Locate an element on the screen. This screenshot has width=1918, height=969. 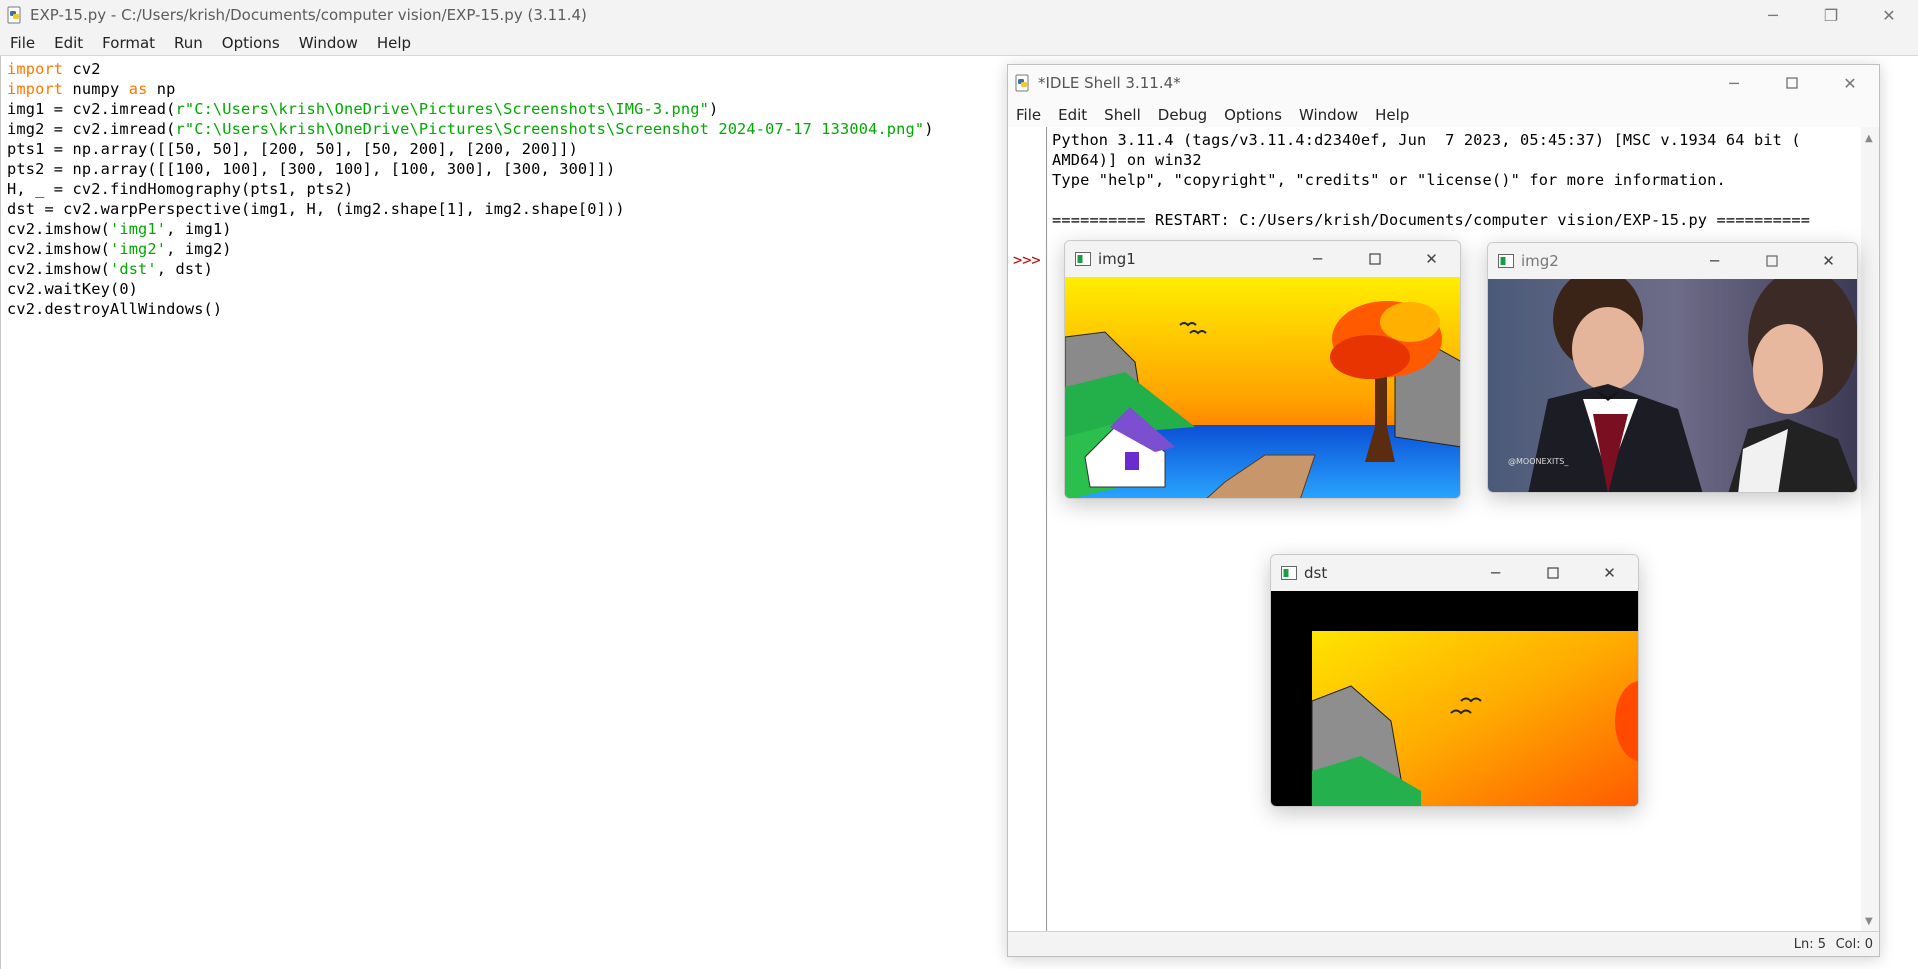
code-line: import numpy as np is located at coordinates (91, 89).